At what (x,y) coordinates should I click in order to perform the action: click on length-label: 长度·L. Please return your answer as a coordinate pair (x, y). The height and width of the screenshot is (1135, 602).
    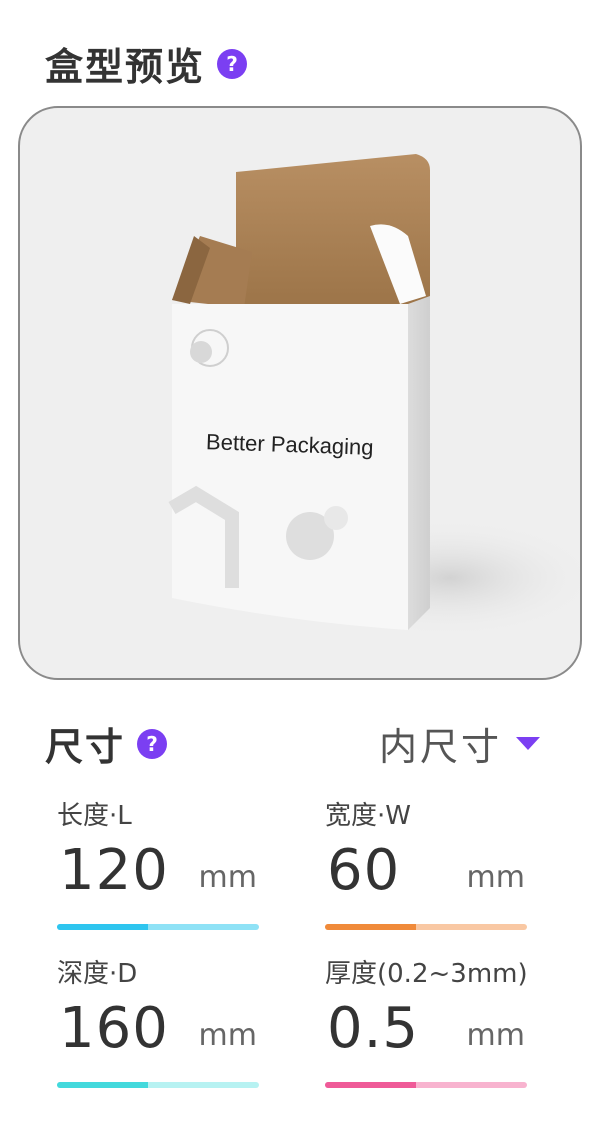
    Looking at the image, I should click on (94, 816).